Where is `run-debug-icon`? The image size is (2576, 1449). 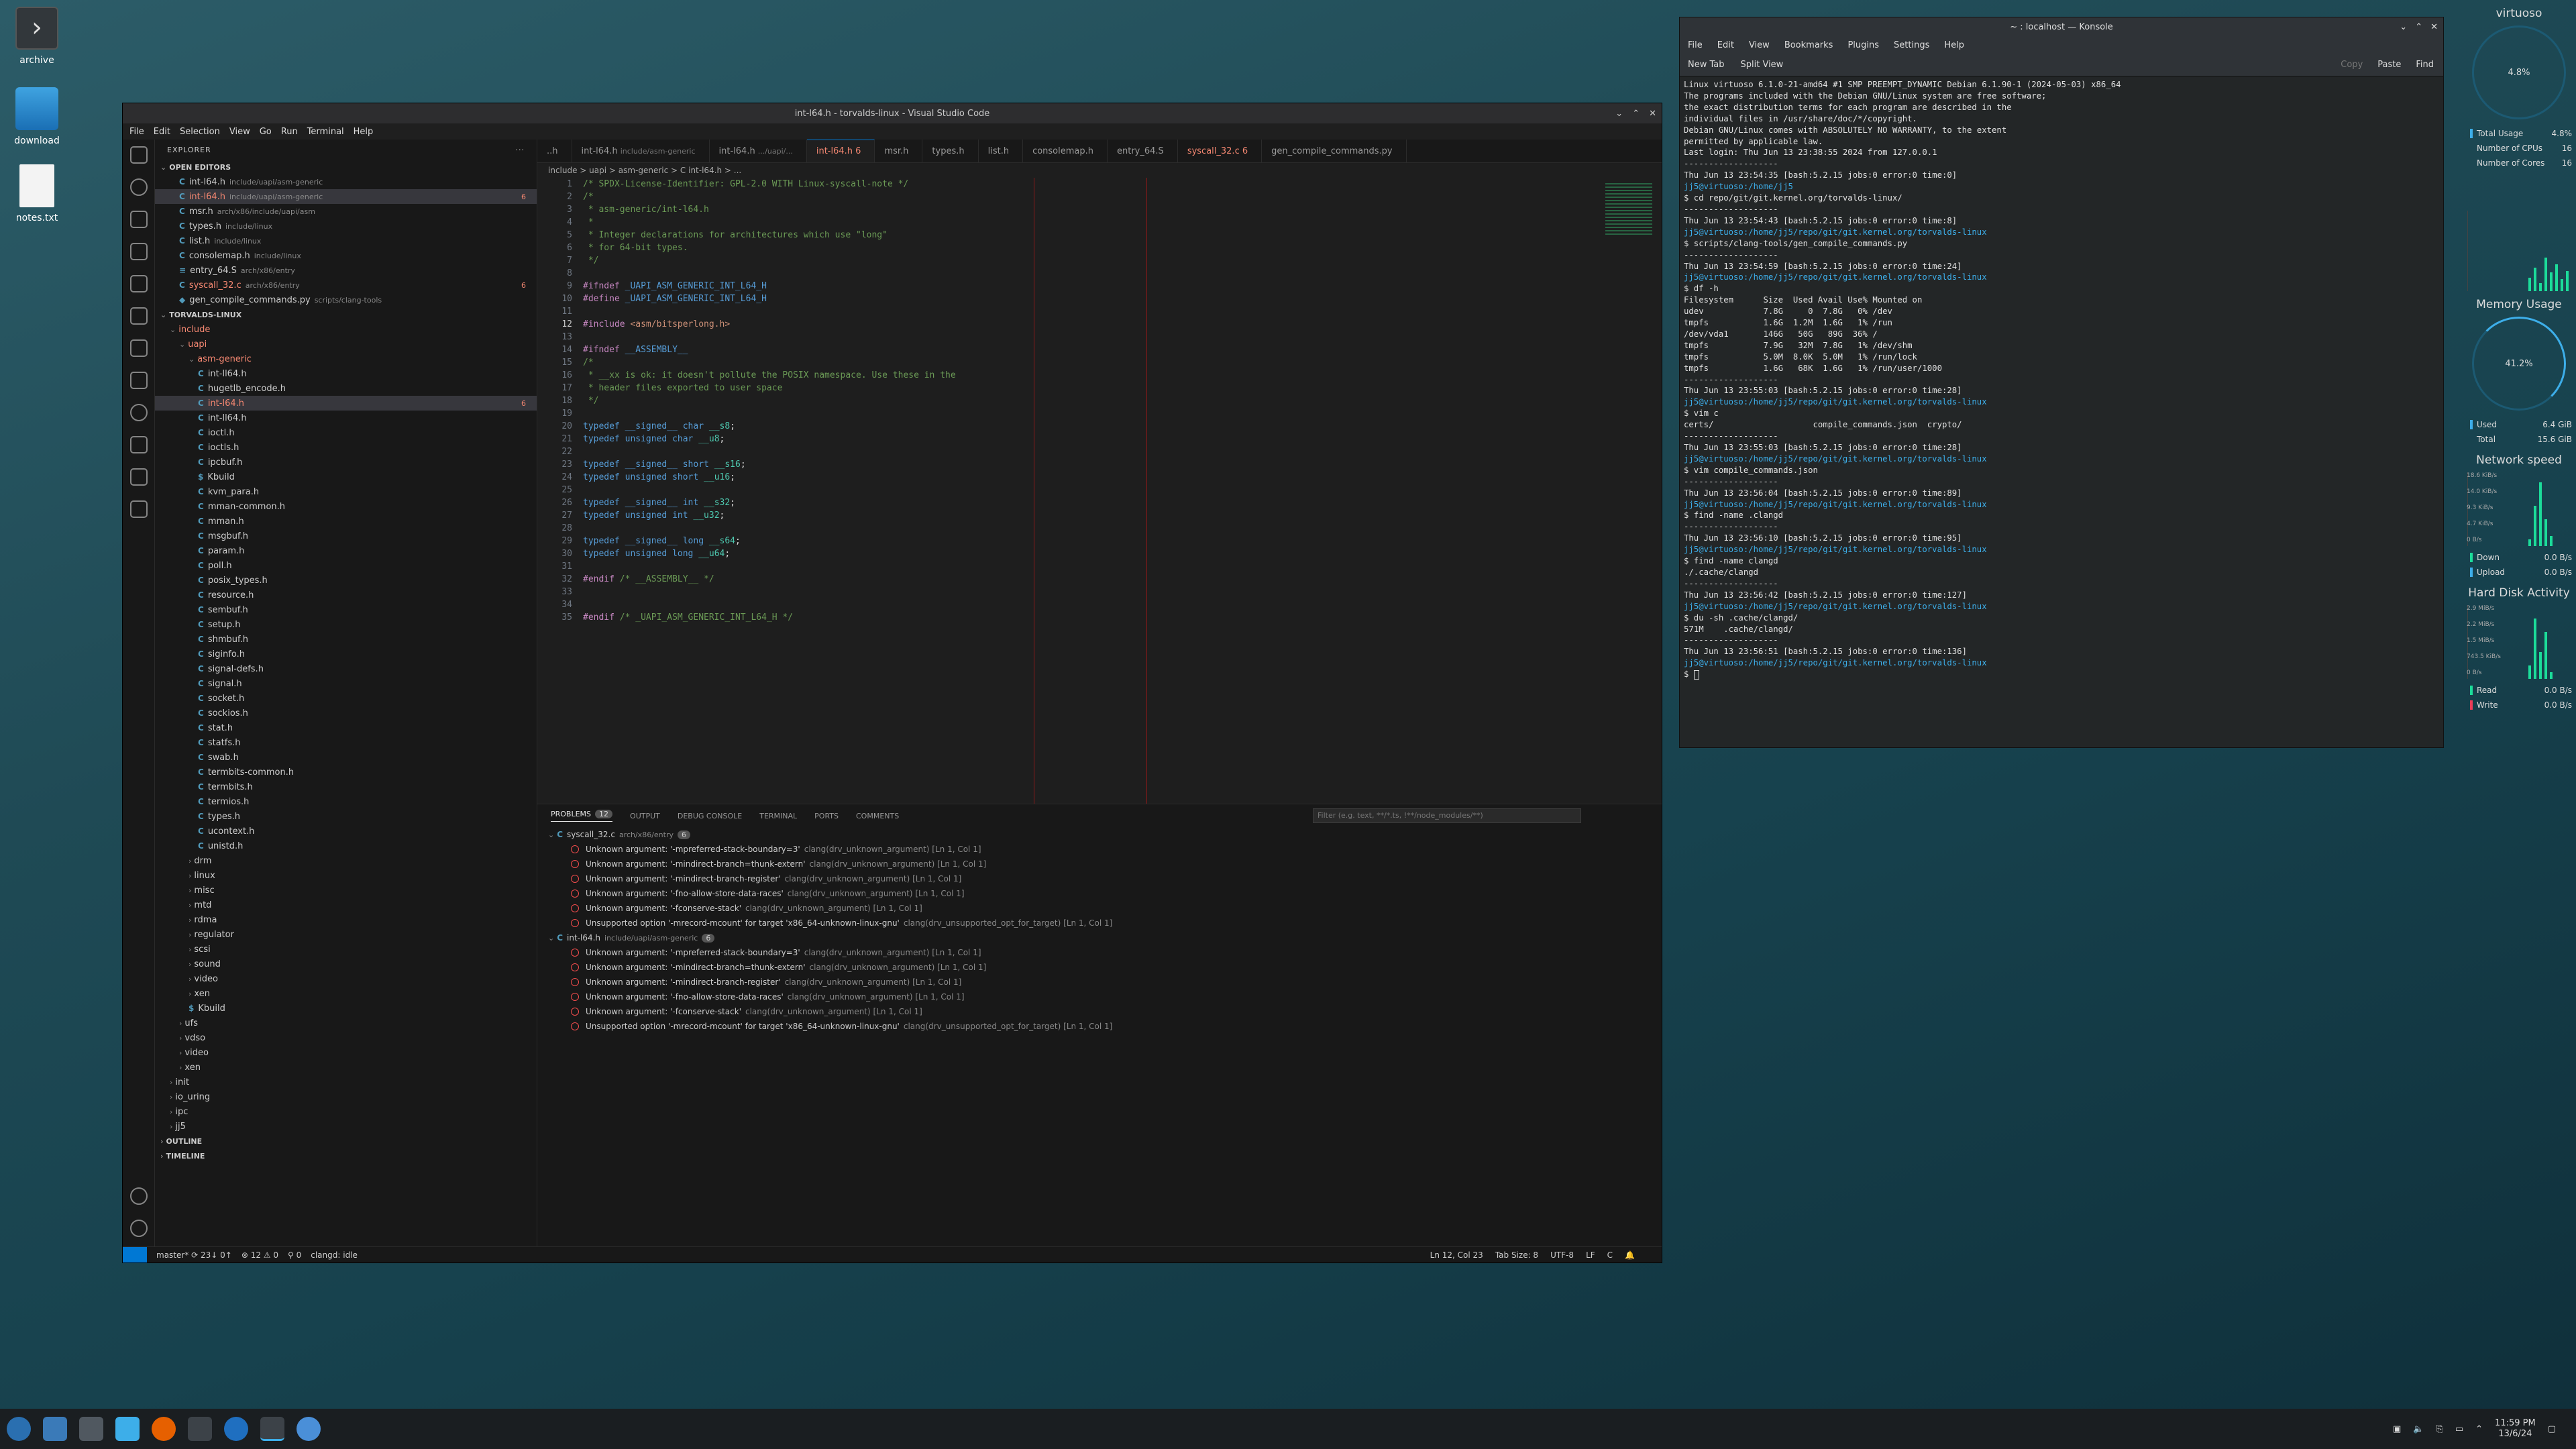 run-debug-icon is located at coordinates (138, 251).